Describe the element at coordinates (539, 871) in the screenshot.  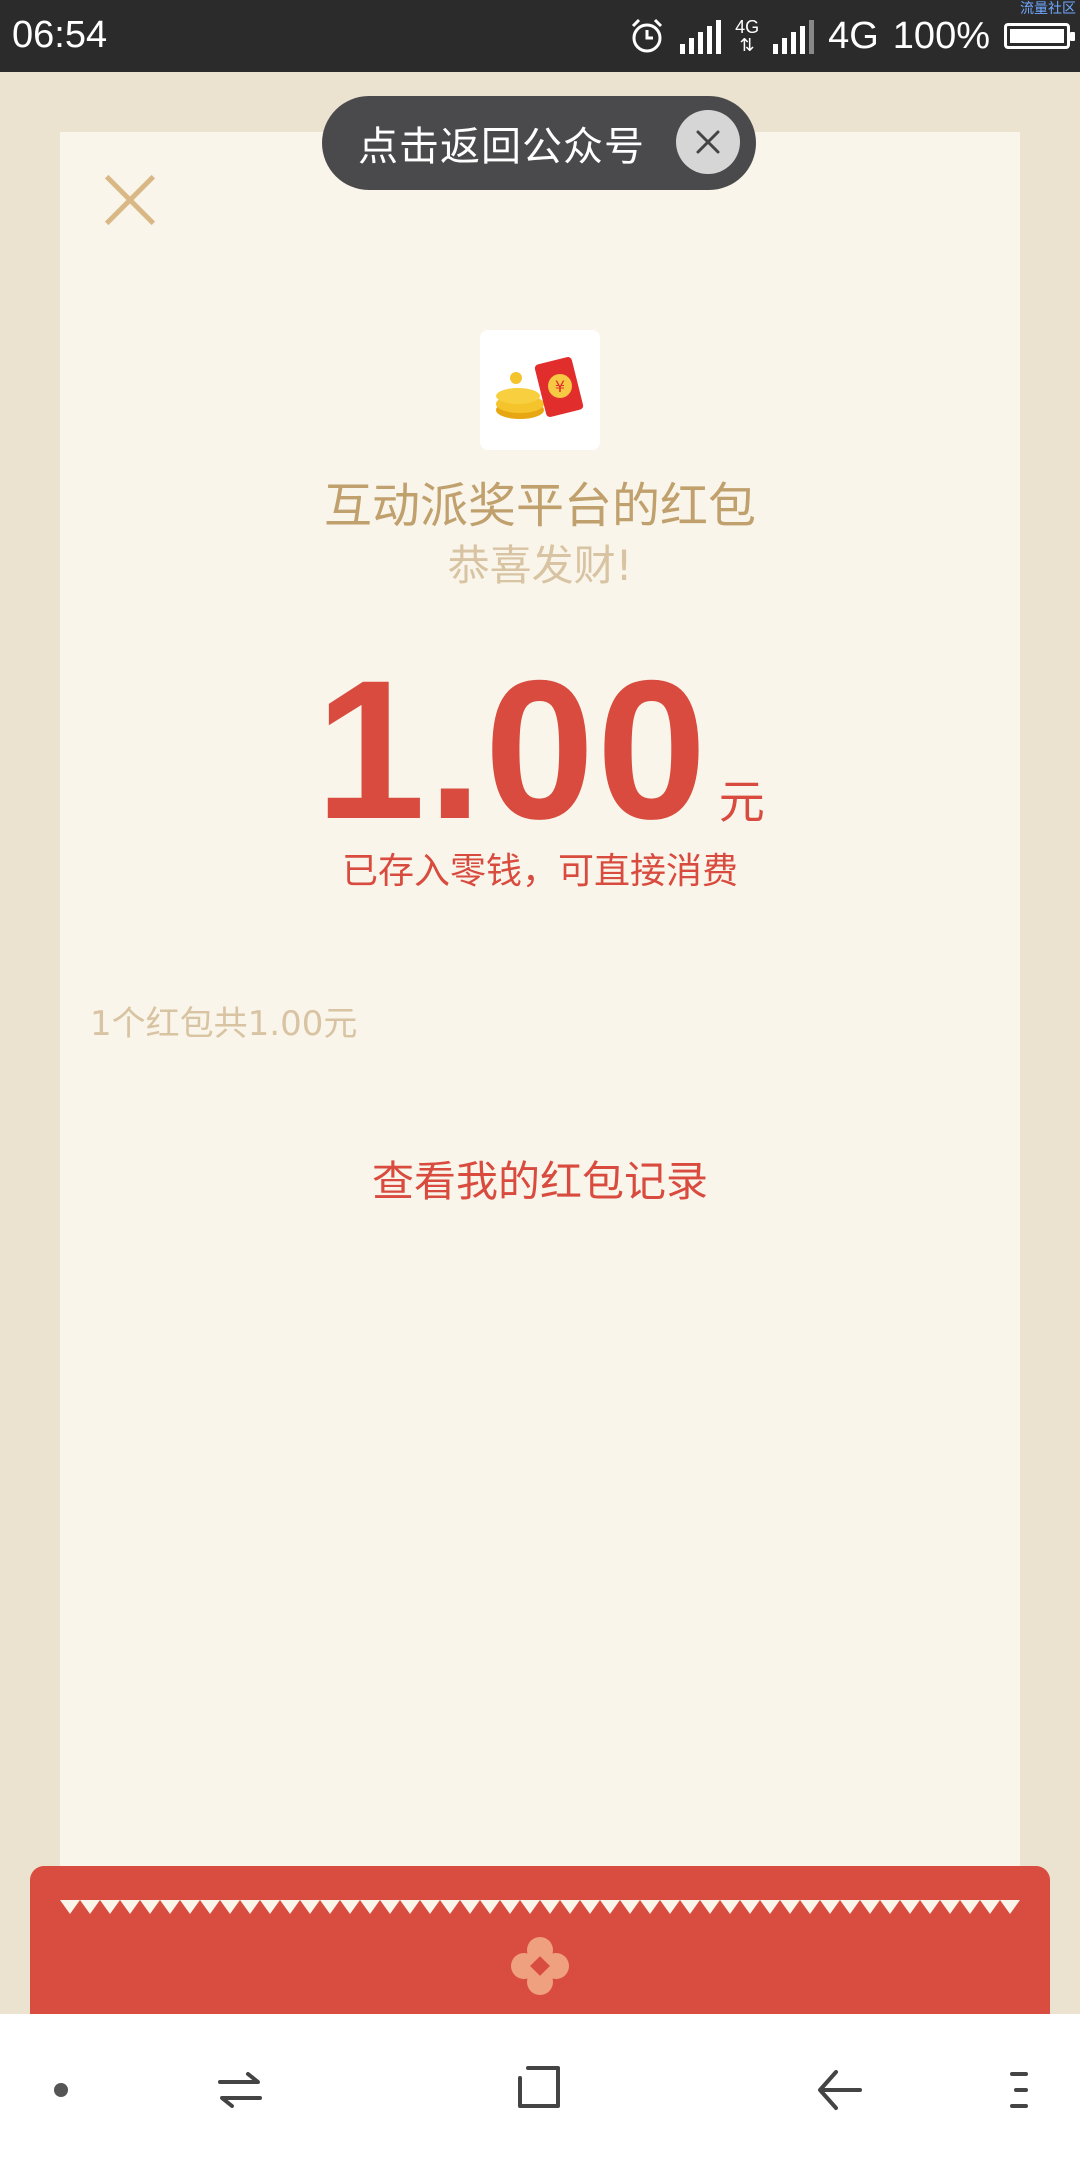
I see `stored-notice: 已存入零钱，可直接消费` at that location.